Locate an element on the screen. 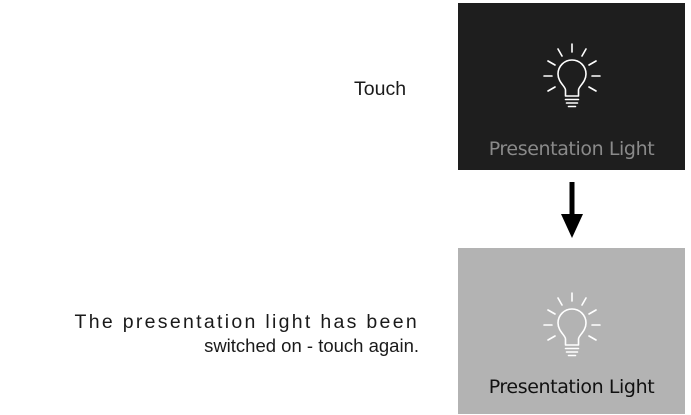 Image resolution: width=691 pixels, height=415 pixels. description-line-2: switched on - touch again. is located at coordinates (311, 345).